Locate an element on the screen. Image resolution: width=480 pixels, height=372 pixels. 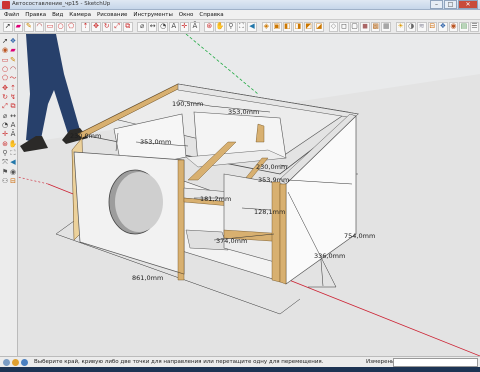
geo-location-icon is located at coordinates (6, 362).